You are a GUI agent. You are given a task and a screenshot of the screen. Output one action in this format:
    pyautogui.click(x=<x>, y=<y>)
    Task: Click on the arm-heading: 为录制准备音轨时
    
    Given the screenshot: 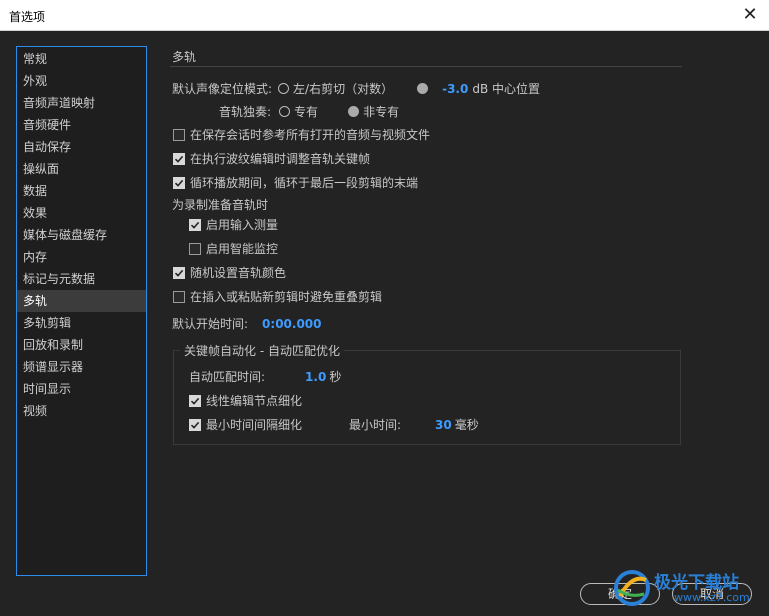 What is the action you would take?
    pyautogui.click(x=220, y=204)
    